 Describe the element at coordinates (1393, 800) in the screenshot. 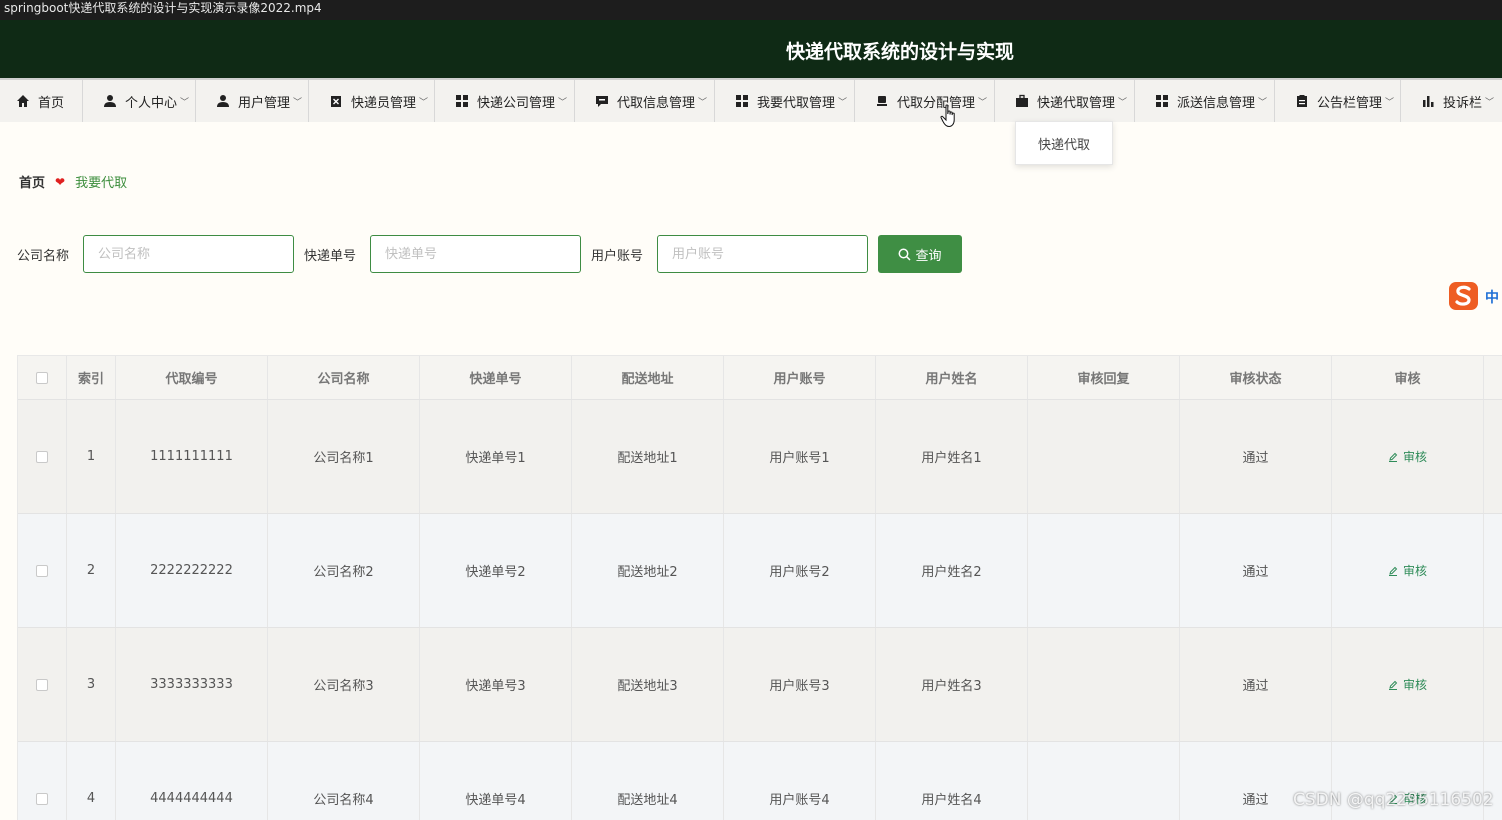

I see `csdn-watermark: CSDN @qq2295116502` at that location.